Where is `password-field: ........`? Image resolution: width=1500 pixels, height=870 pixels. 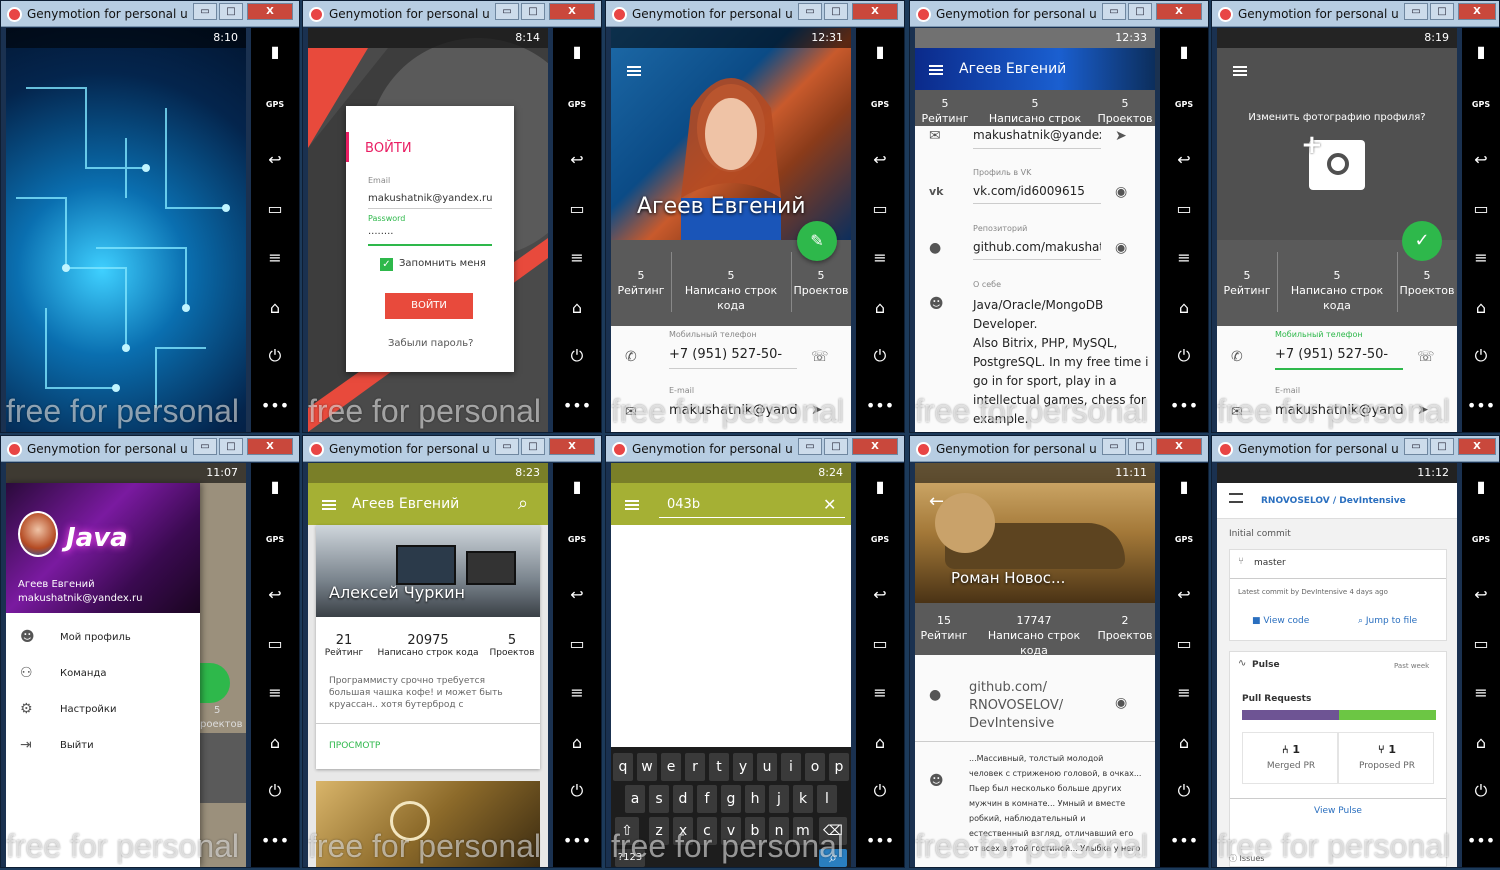 password-field: ........ is located at coordinates (380, 231).